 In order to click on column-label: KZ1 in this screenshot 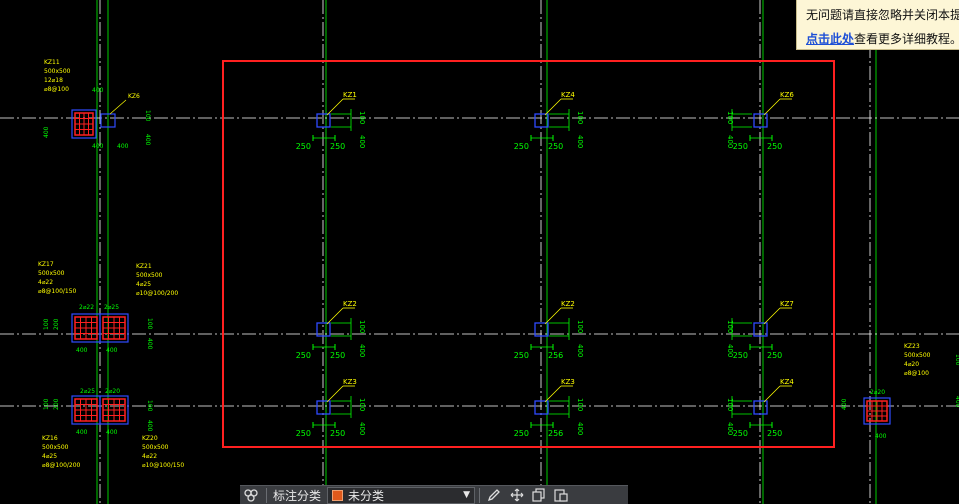, I will do `click(350, 95)`.